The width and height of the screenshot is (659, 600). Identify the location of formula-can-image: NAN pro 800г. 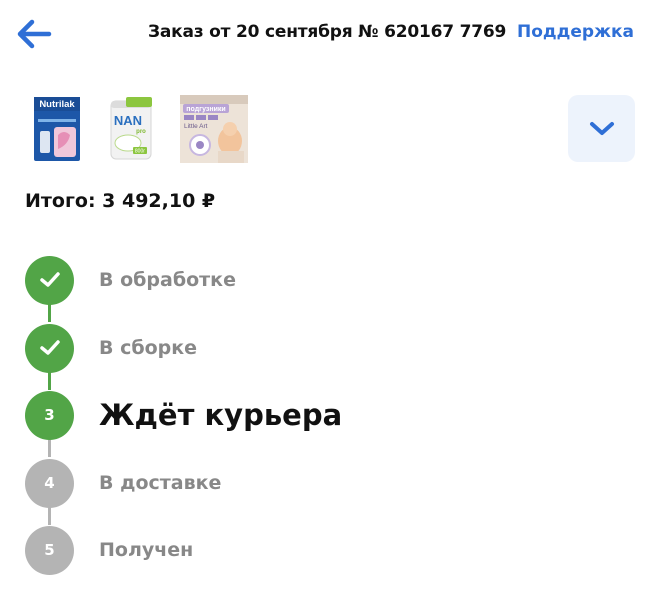
(131, 128).